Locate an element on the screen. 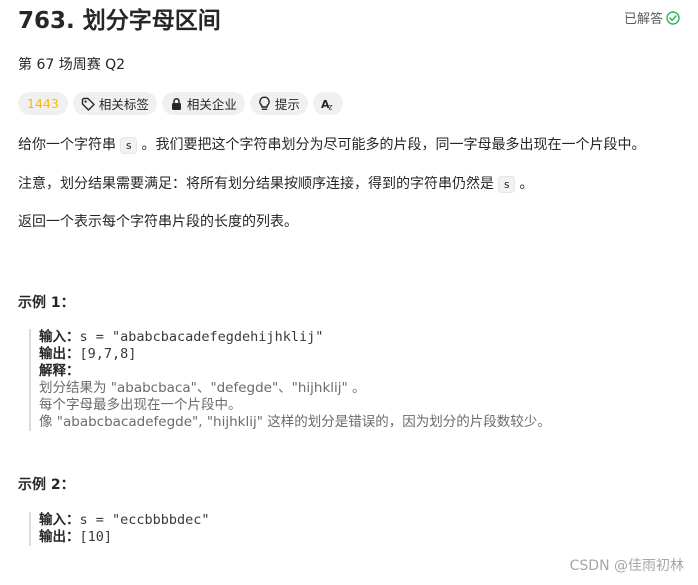 The image size is (698, 585). lock-icon is located at coordinates (176, 104).